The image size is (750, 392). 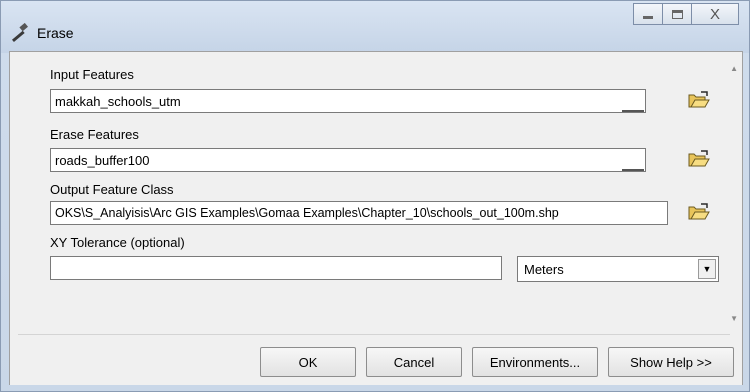 What do you see at coordinates (94, 134) in the screenshot?
I see `erase-features-label: Erase Features` at bounding box center [94, 134].